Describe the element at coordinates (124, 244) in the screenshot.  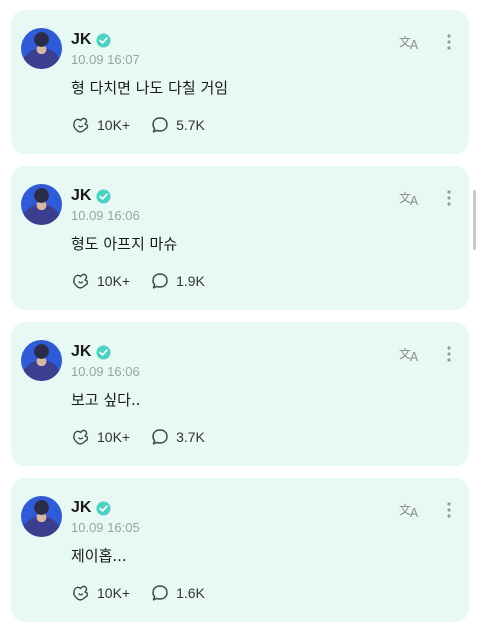
I see `post-message: 형도 아프지 마슈` at that location.